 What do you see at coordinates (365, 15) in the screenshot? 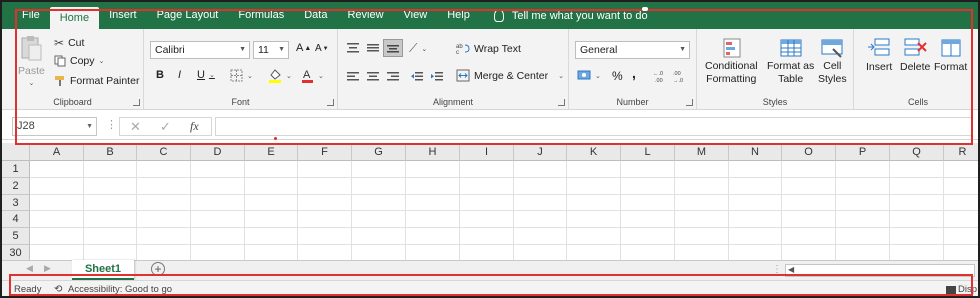
I see `tab-review: Review` at bounding box center [365, 15].